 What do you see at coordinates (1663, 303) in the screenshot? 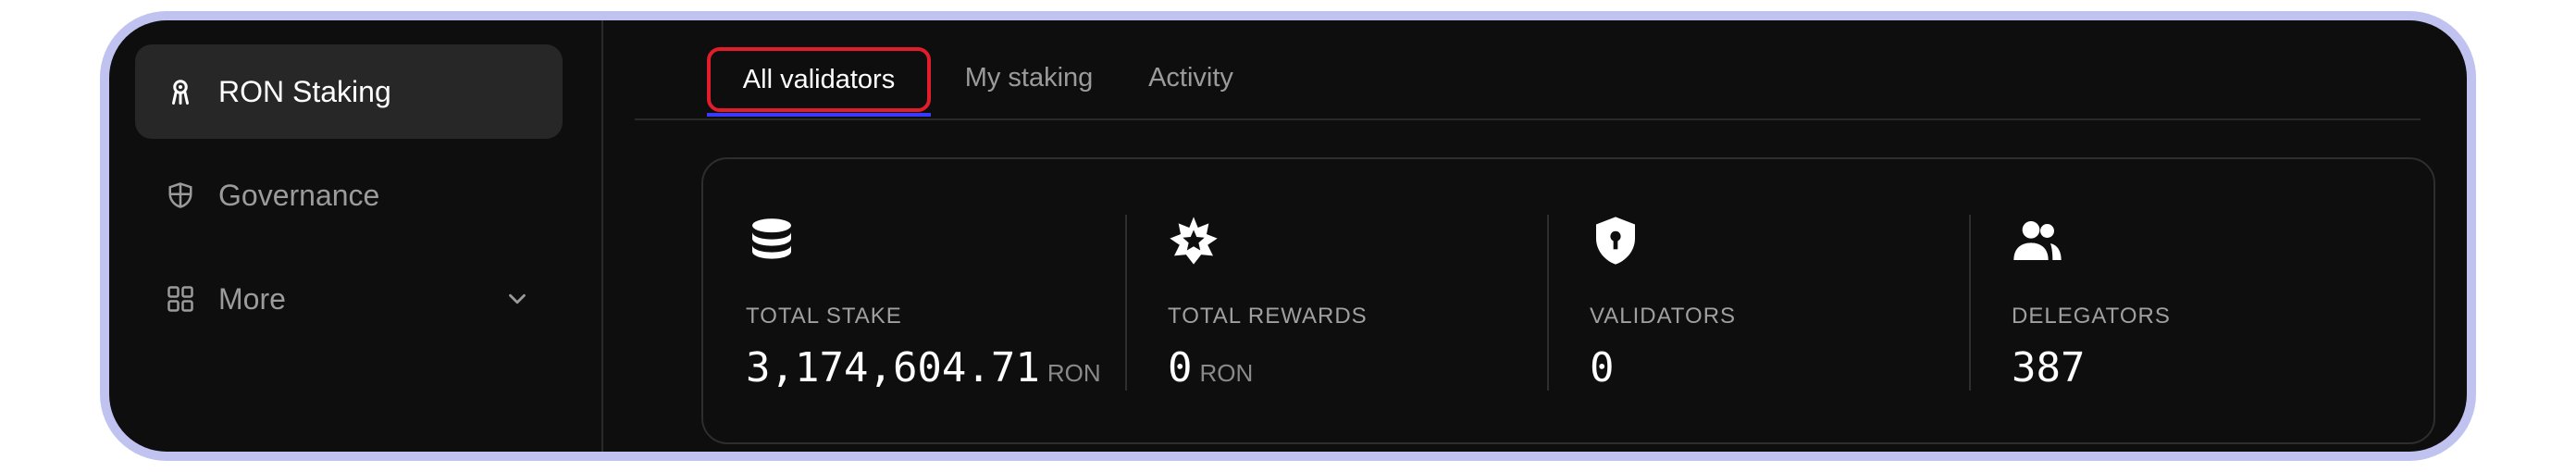
I see `stat-validators: VALIDATORS 0` at bounding box center [1663, 303].